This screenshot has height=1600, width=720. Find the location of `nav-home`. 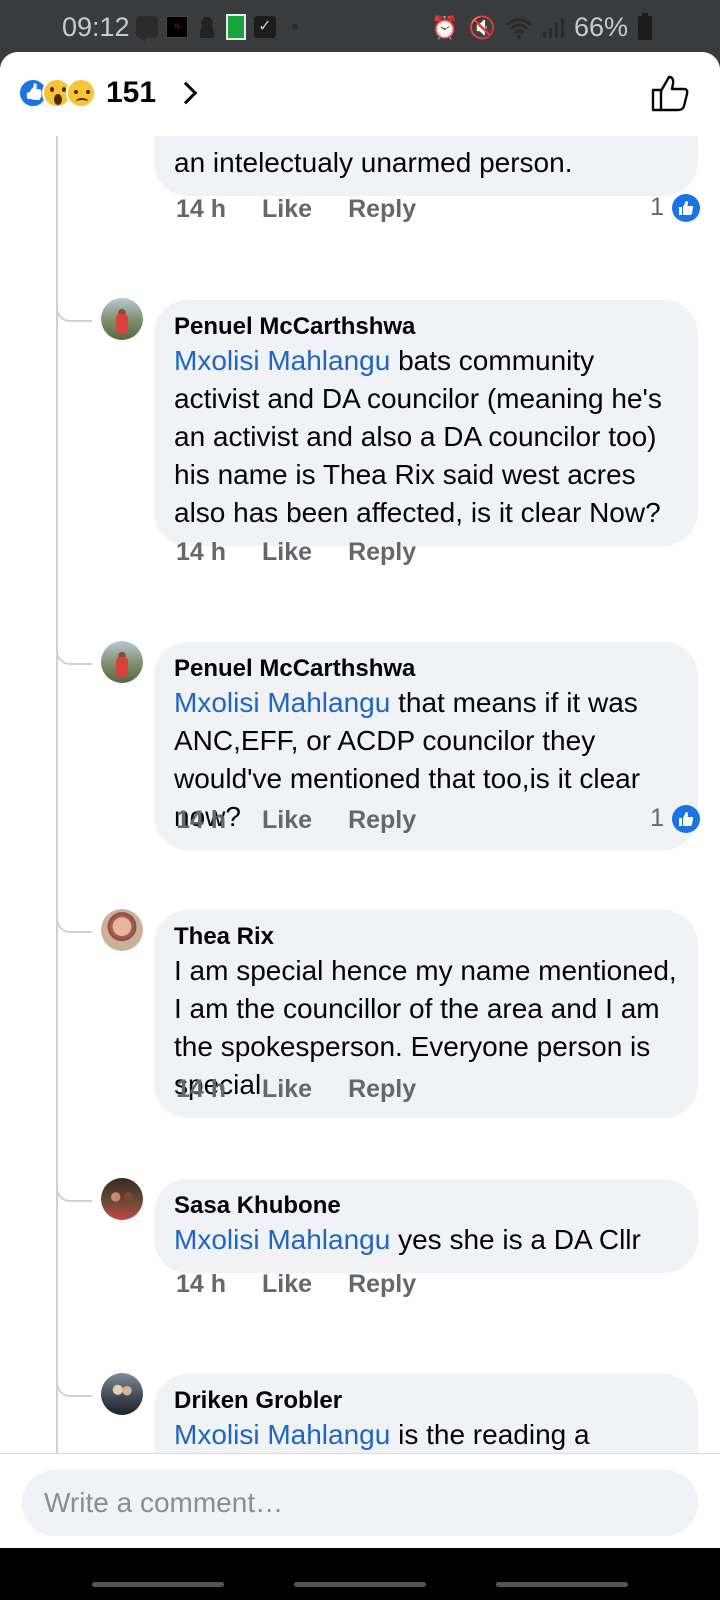

nav-home is located at coordinates (360, 1584).